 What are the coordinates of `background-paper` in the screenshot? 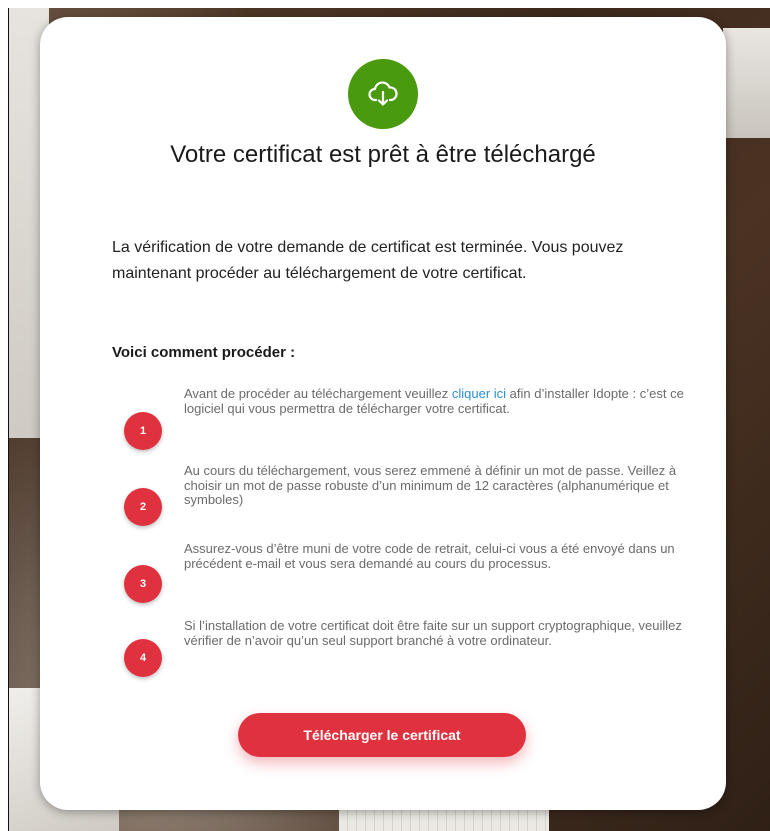 It's located at (746, 83).